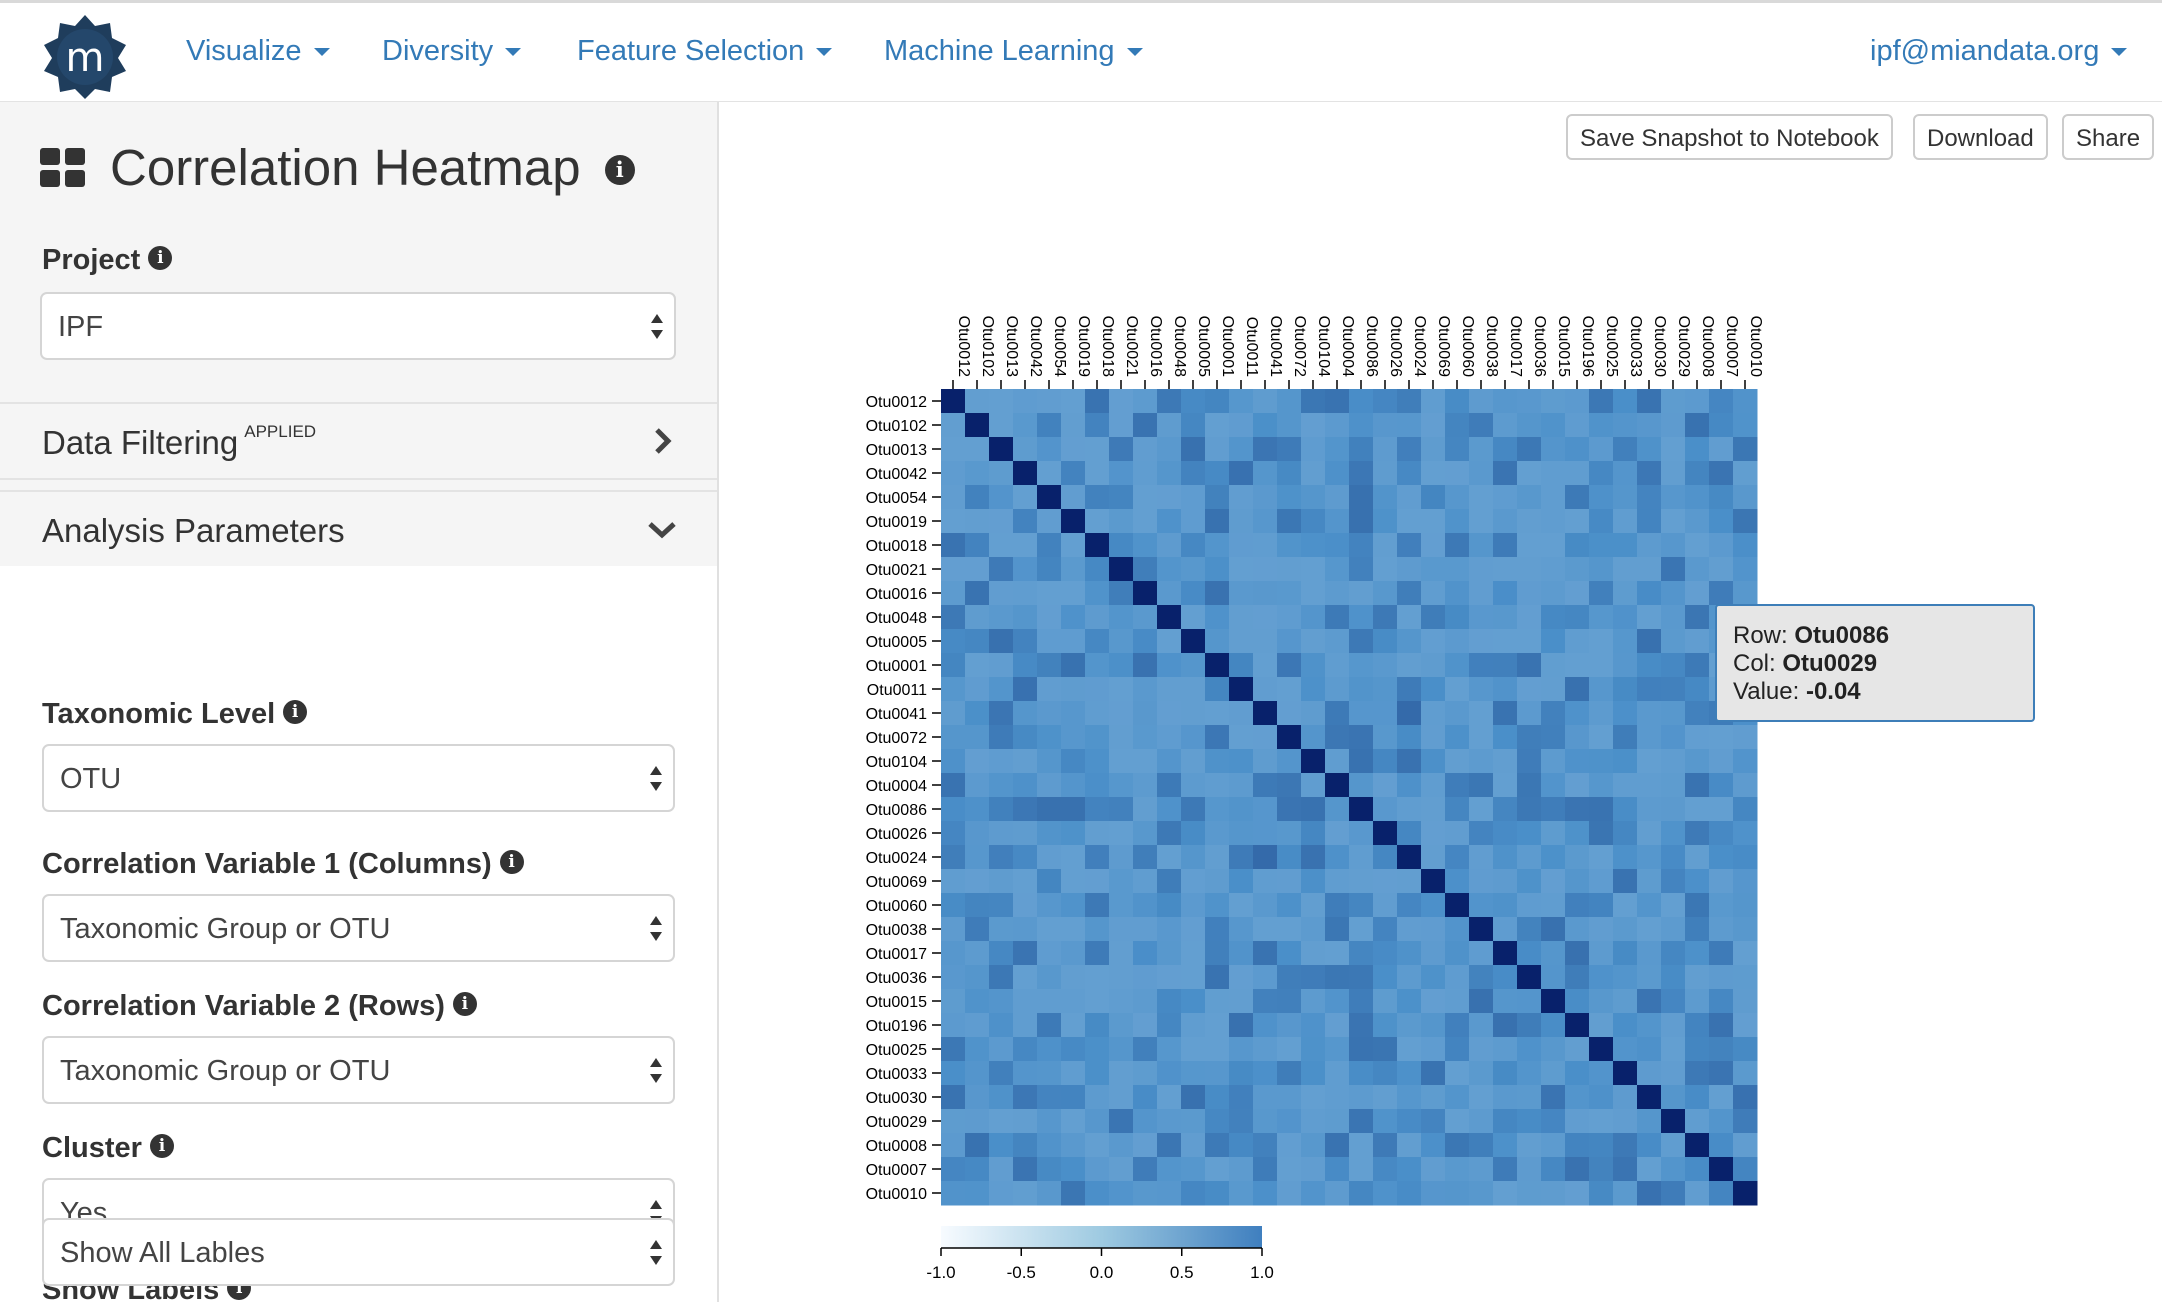 The image size is (2162, 1307). Describe the element at coordinates (358, 1252) in the screenshot. I see `show-labels-select: Show All Lables` at that location.